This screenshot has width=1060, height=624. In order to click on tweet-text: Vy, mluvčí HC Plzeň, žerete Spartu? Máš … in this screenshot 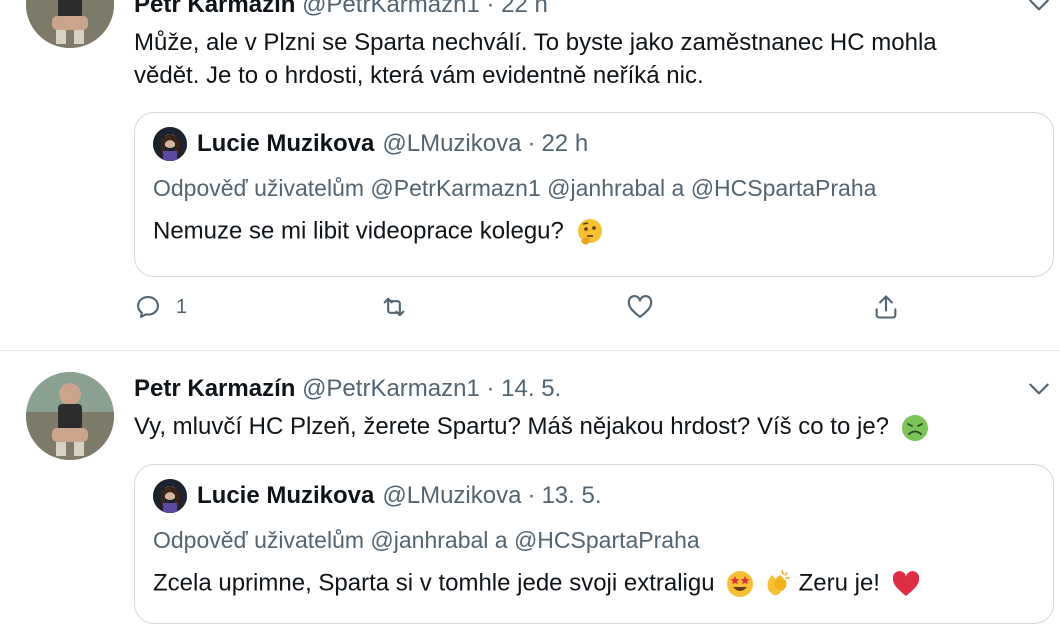, I will do `click(584, 426)`.